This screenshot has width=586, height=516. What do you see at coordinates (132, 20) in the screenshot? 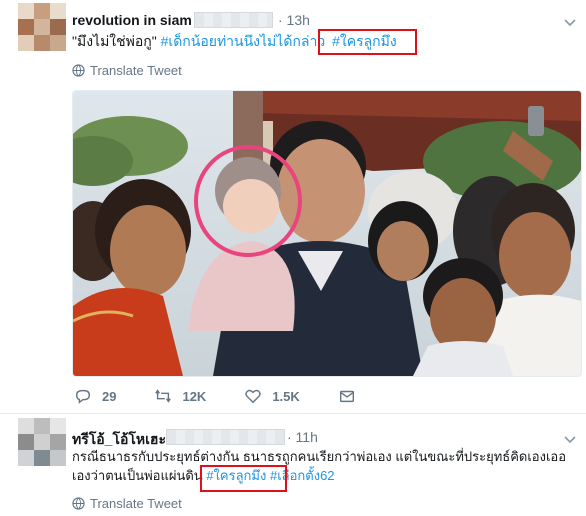
I see `author-name: revolution in siam` at bounding box center [132, 20].